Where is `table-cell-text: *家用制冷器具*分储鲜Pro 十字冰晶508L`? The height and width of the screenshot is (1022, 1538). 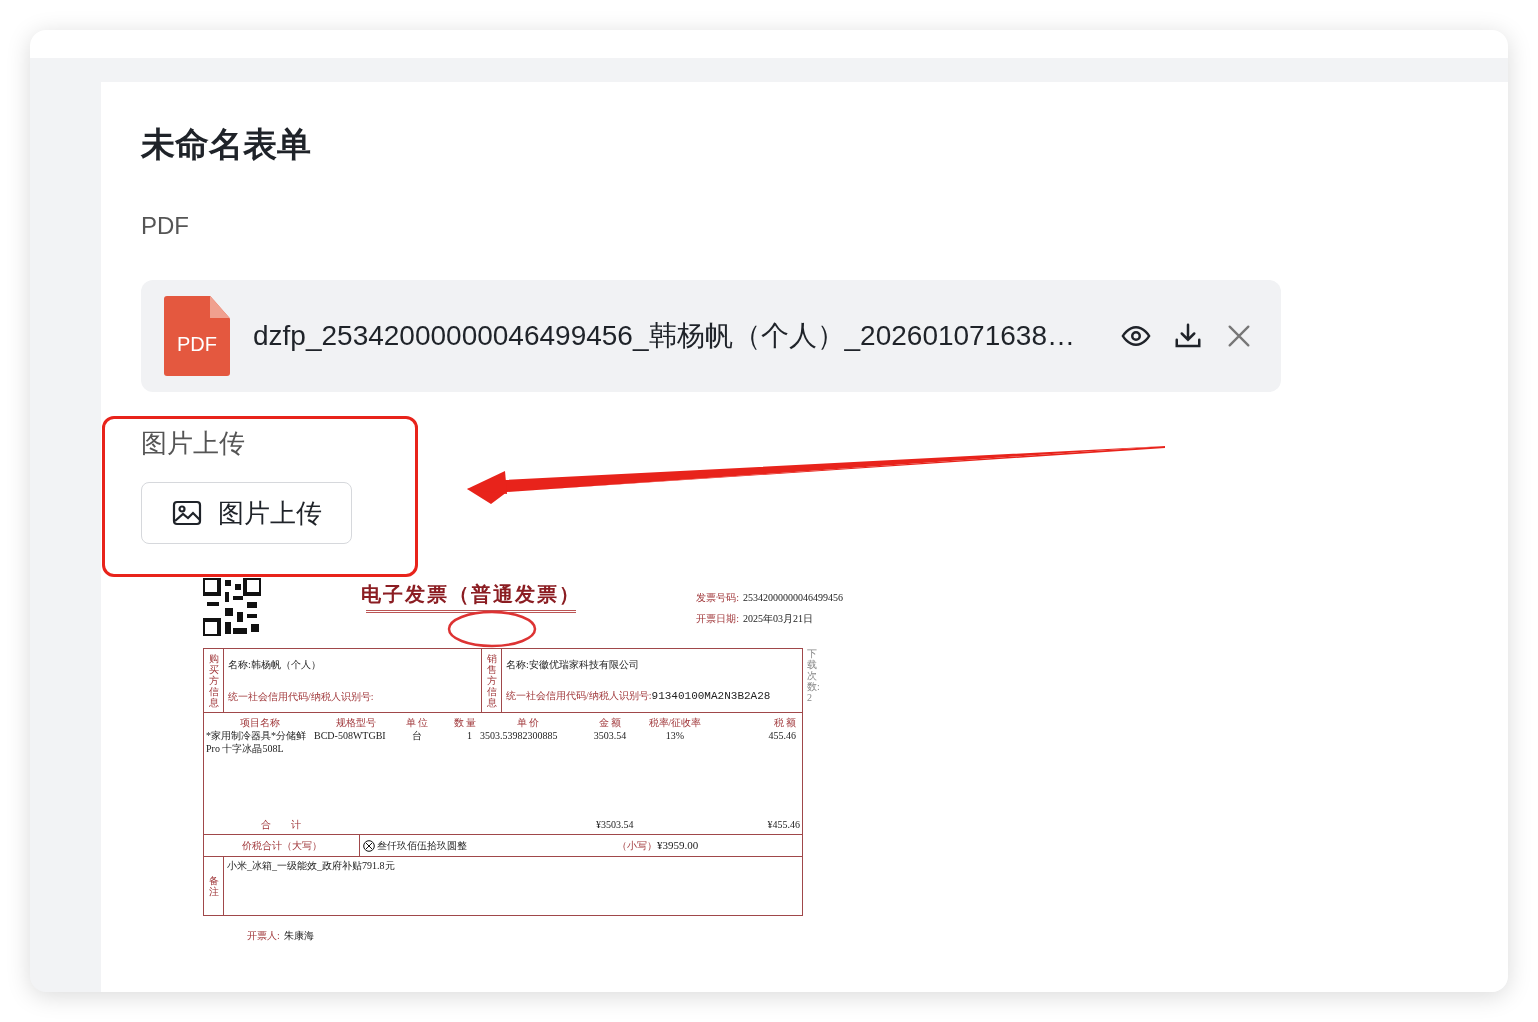 table-cell-text: *家用制冷器具*分储鲜Pro 十字冰晶508L is located at coordinates (256, 742).